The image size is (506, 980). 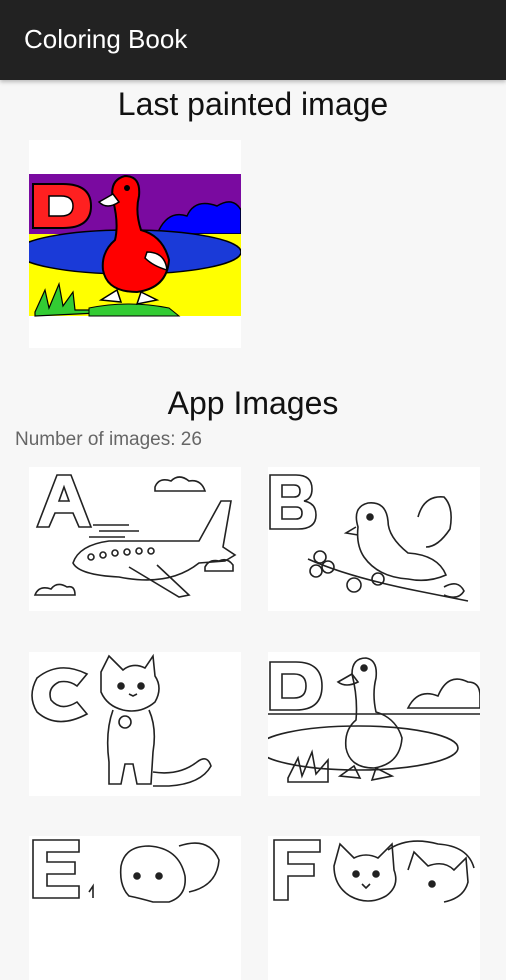 What do you see at coordinates (253, 403) in the screenshot?
I see `app-images-heading: App Images` at bounding box center [253, 403].